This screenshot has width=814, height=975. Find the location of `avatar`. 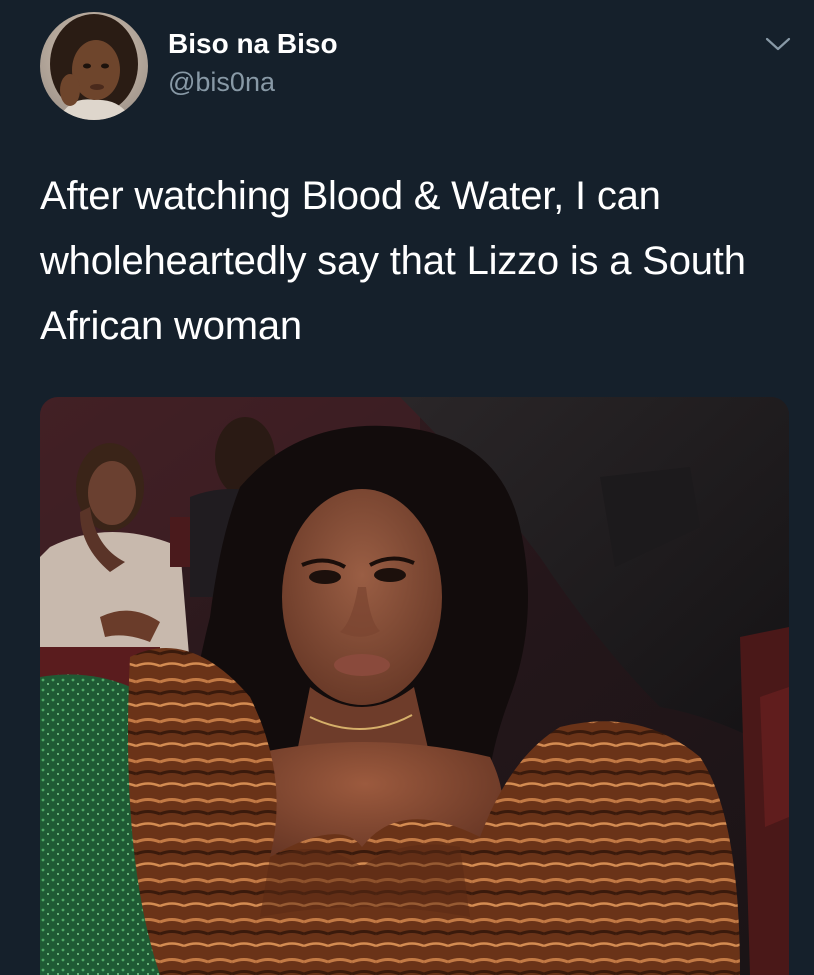

avatar is located at coordinates (94, 66).